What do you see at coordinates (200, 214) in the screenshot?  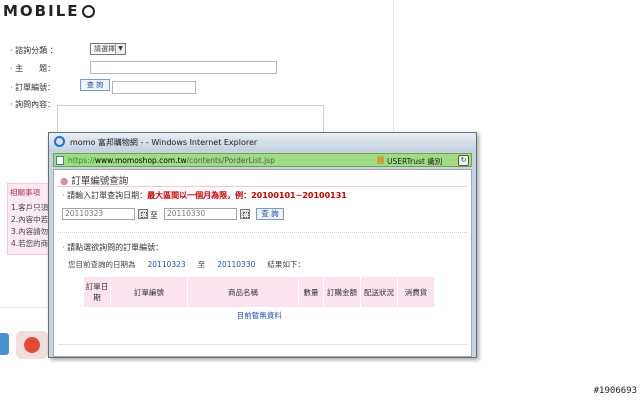 I see `end-date-input: 20110330` at bounding box center [200, 214].